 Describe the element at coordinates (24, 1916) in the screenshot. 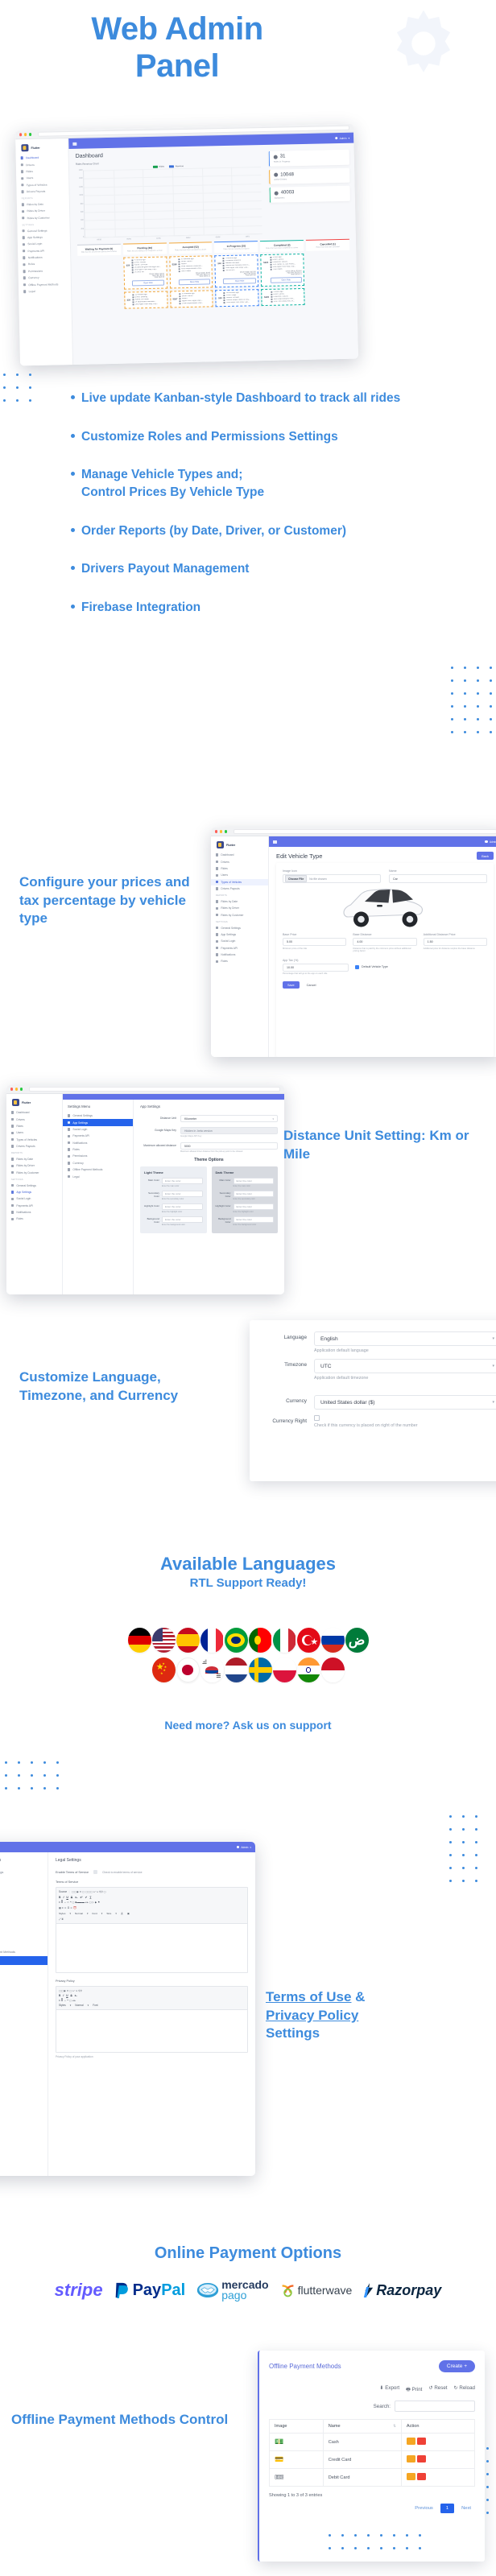

I see `settings-menu-notifications: Notifications` at that location.